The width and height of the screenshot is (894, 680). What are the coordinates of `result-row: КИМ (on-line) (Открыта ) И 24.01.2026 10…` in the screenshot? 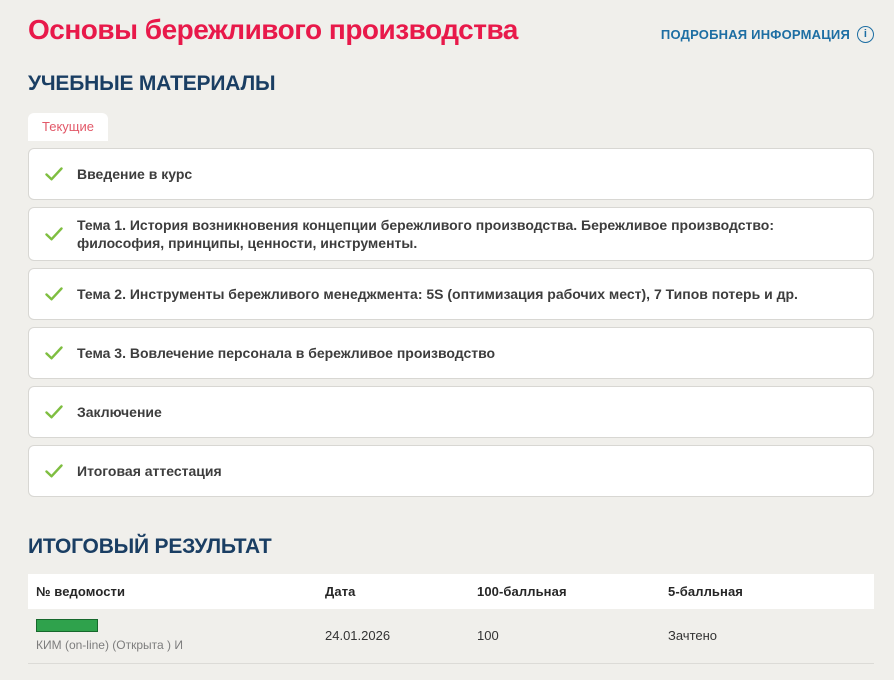 It's located at (451, 636).